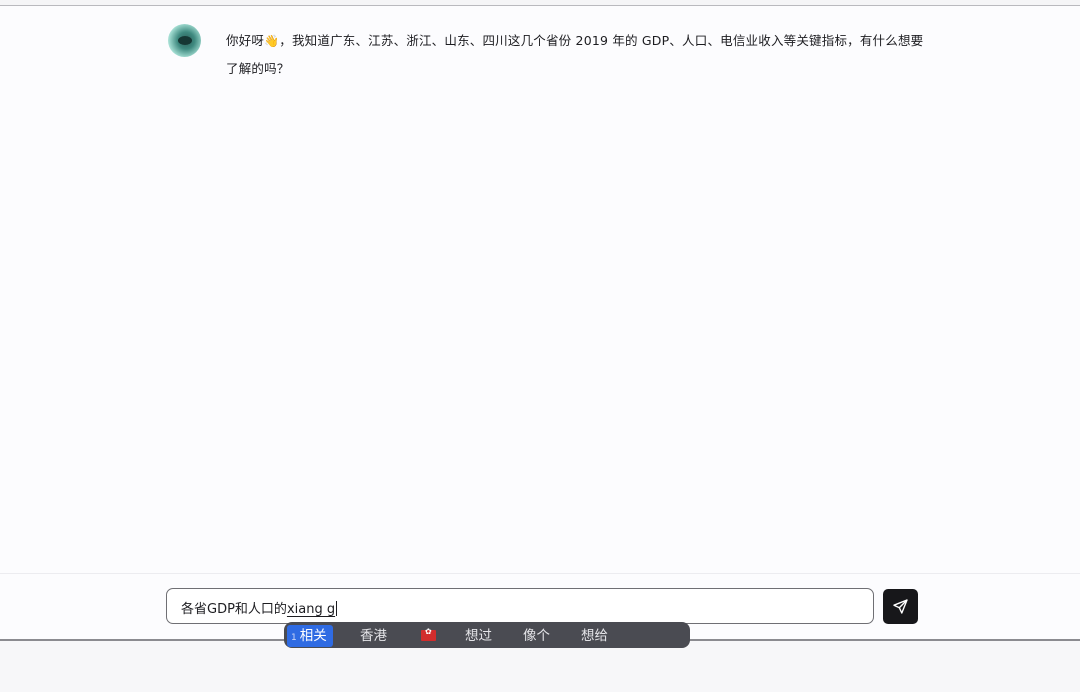  What do you see at coordinates (540, 573) in the screenshot?
I see `composer-divider` at bounding box center [540, 573].